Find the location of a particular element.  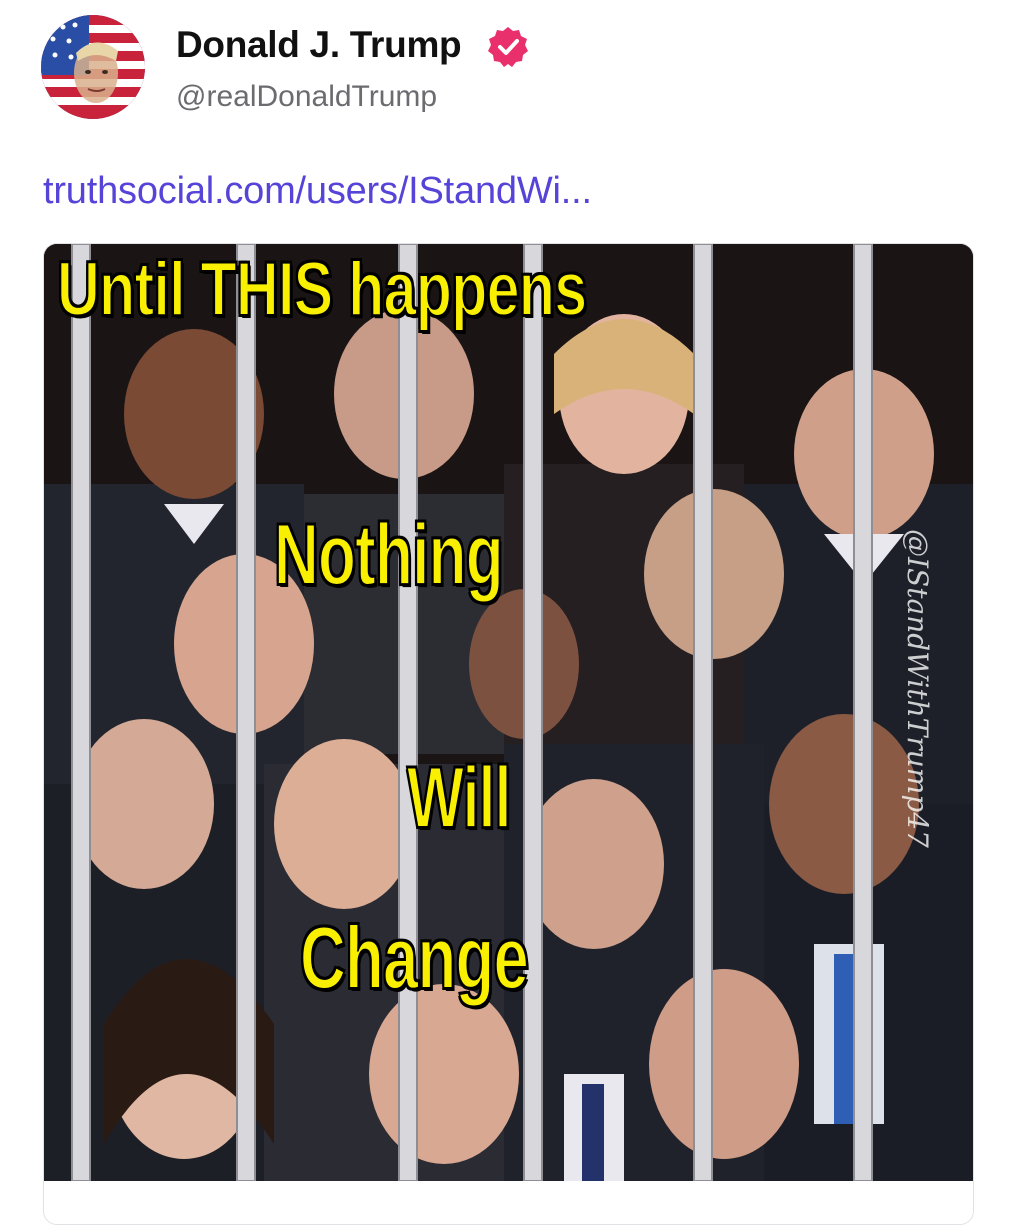

author-handle: @realDonaldTrump is located at coordinates (306, 97).